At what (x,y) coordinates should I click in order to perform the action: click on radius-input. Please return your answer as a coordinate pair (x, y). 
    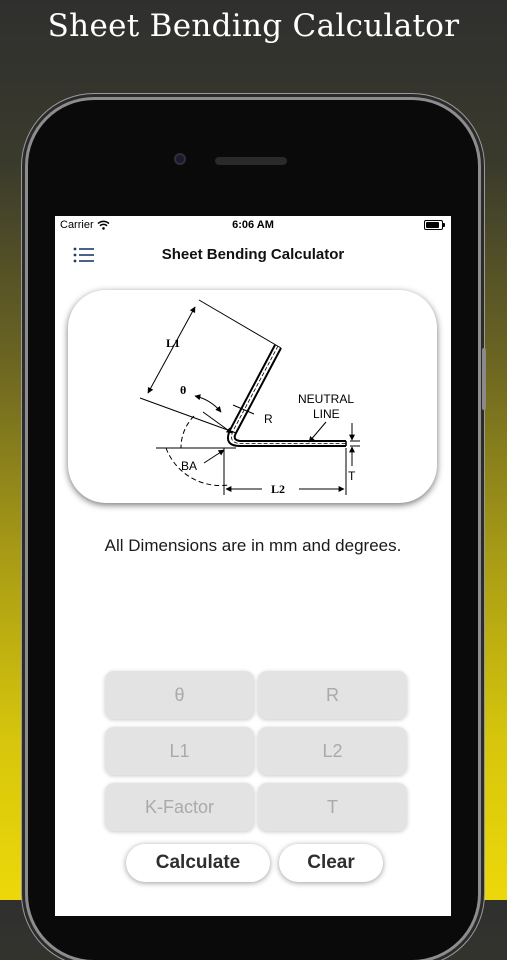
    Looking at the image, I should click on (332, 695).